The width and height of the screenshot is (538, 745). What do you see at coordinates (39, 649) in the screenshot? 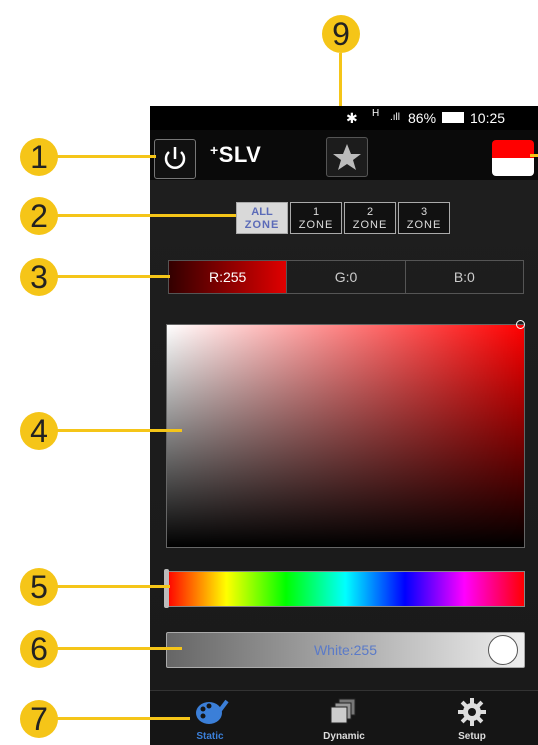
I see `callout-6: 6` at bounding box center [39, 649].